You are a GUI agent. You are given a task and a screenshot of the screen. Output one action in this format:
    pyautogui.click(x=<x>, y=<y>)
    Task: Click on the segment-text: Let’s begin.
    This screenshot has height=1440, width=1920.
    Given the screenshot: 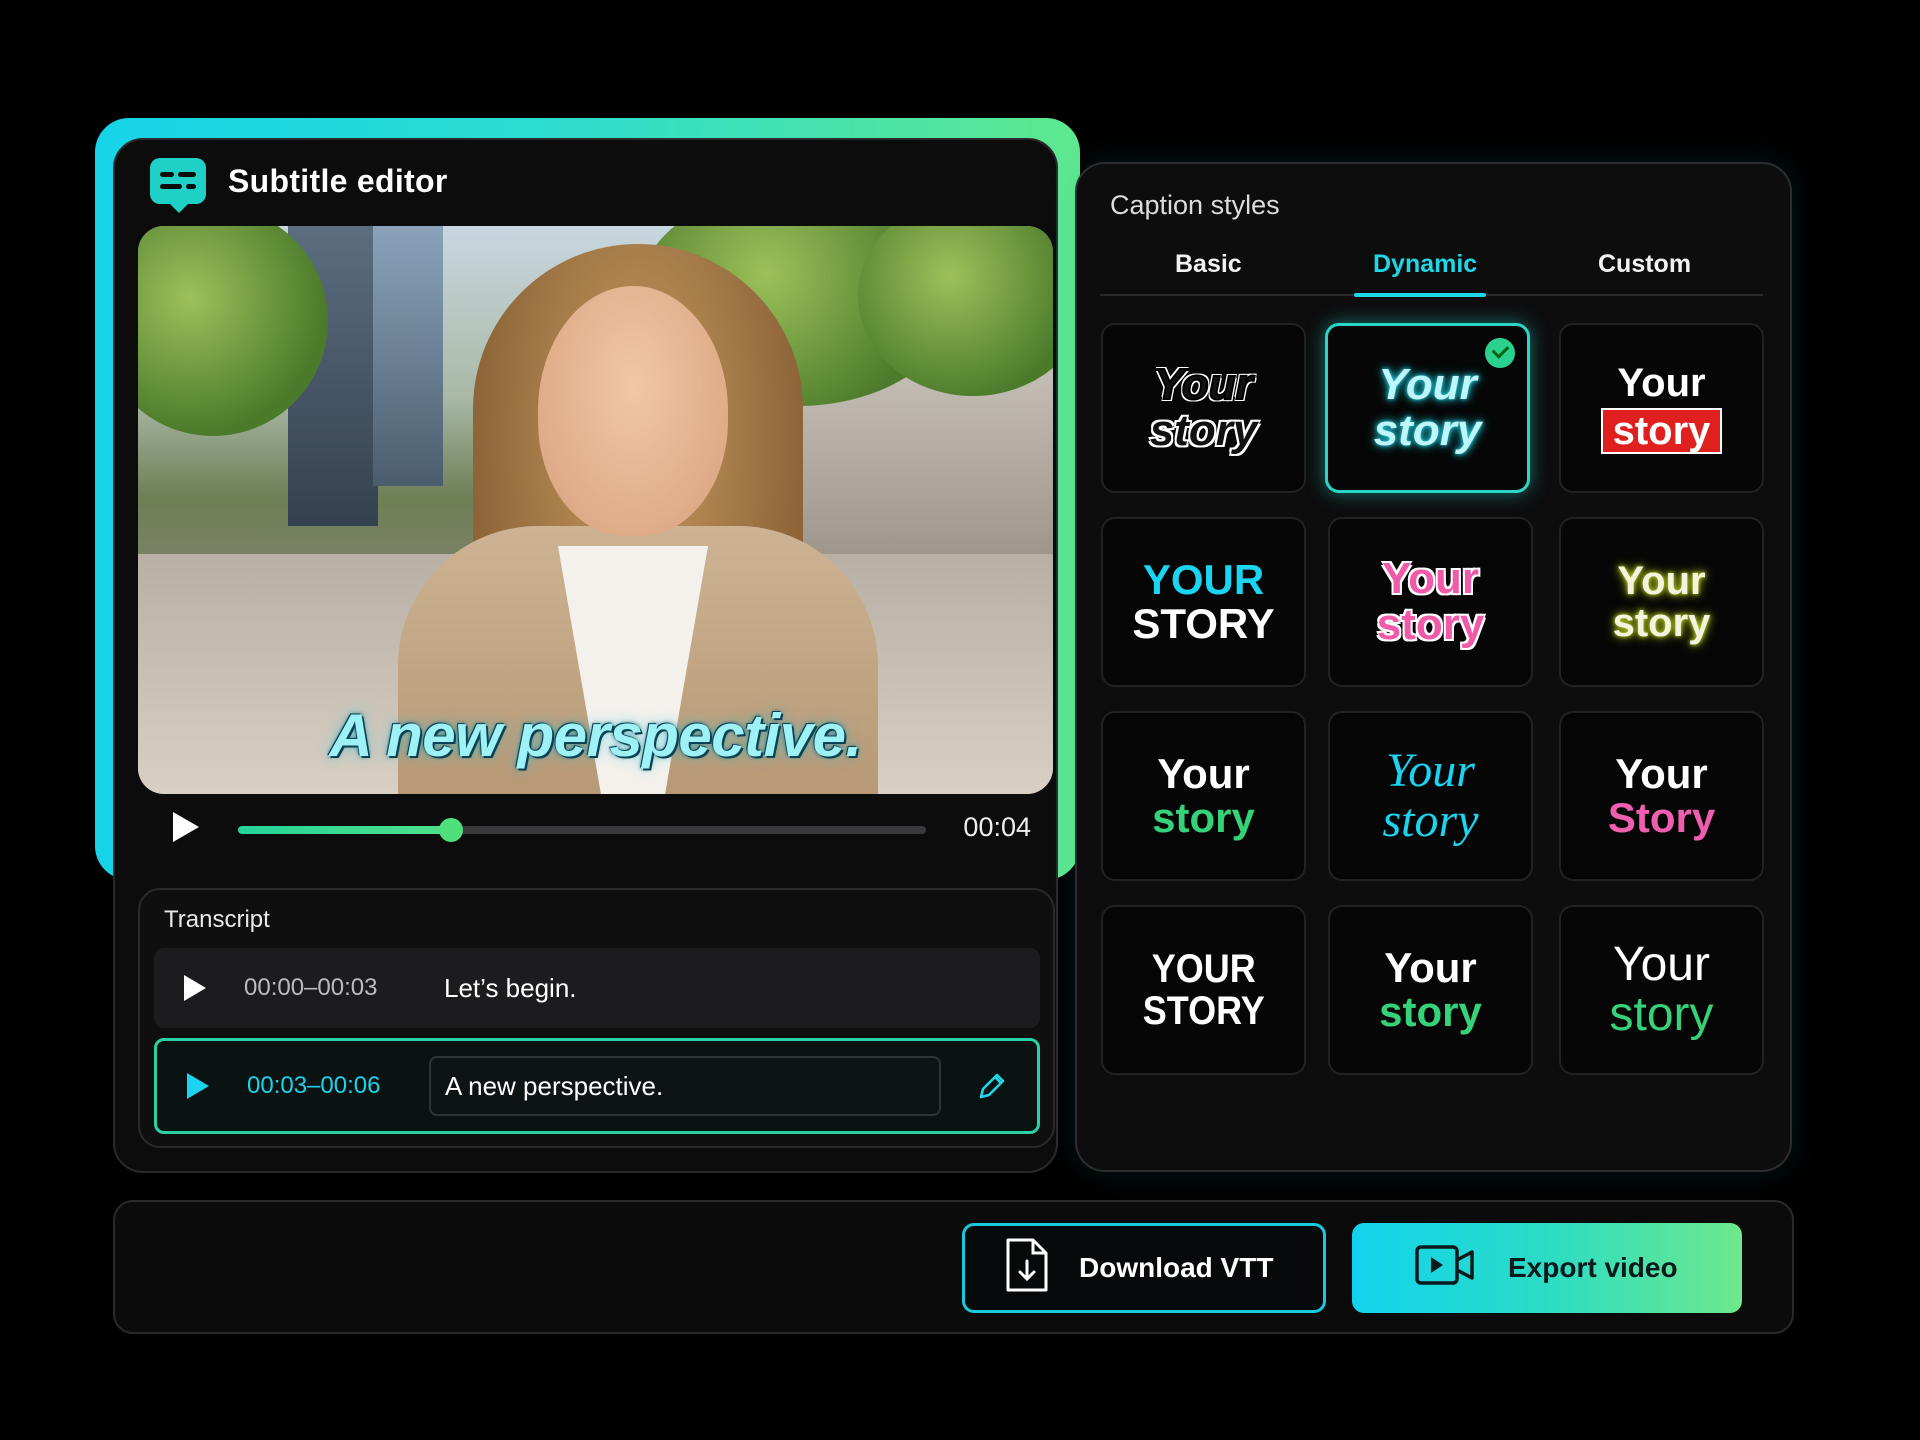 What is the action you would take?
    pyautogui.click(x=510, y=987)
    